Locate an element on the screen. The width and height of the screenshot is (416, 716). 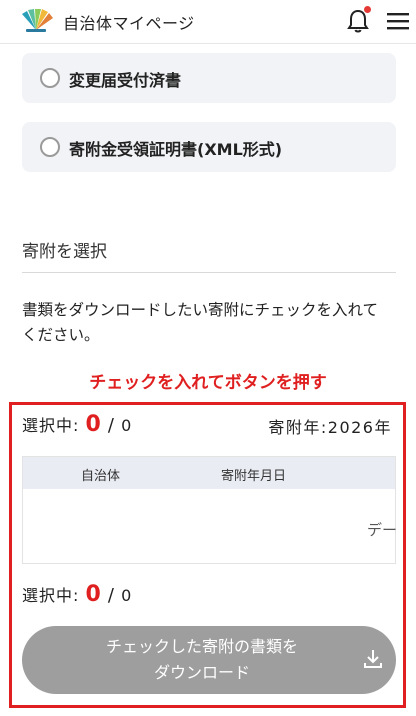
download-icon is located at coordinates (373, 659).